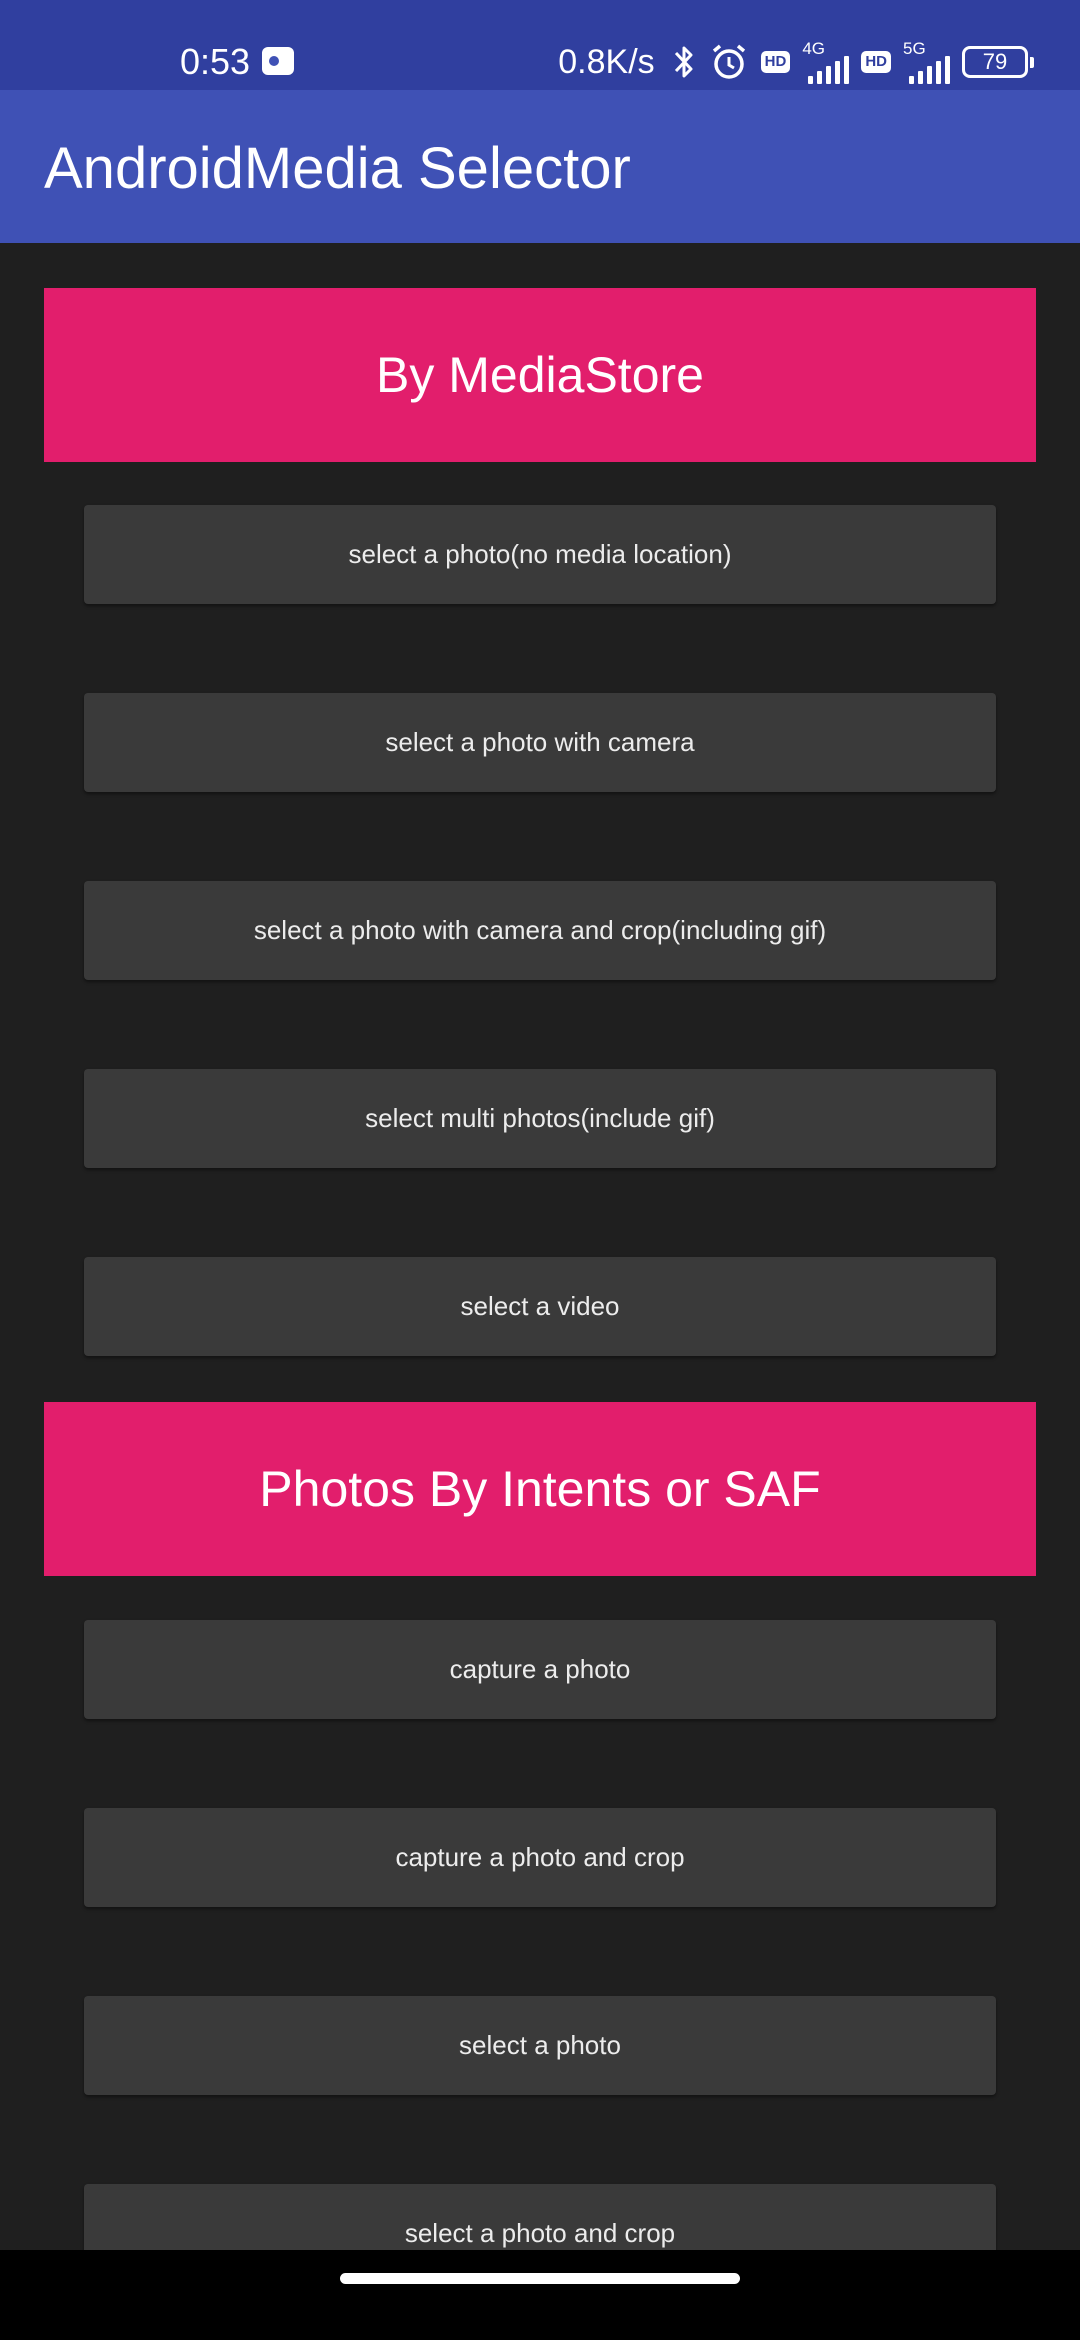 Image resolution: width=1080 pixels, height=2340 pixels. I want to click on hd-badge-sim1: HD, so click(775, 62).